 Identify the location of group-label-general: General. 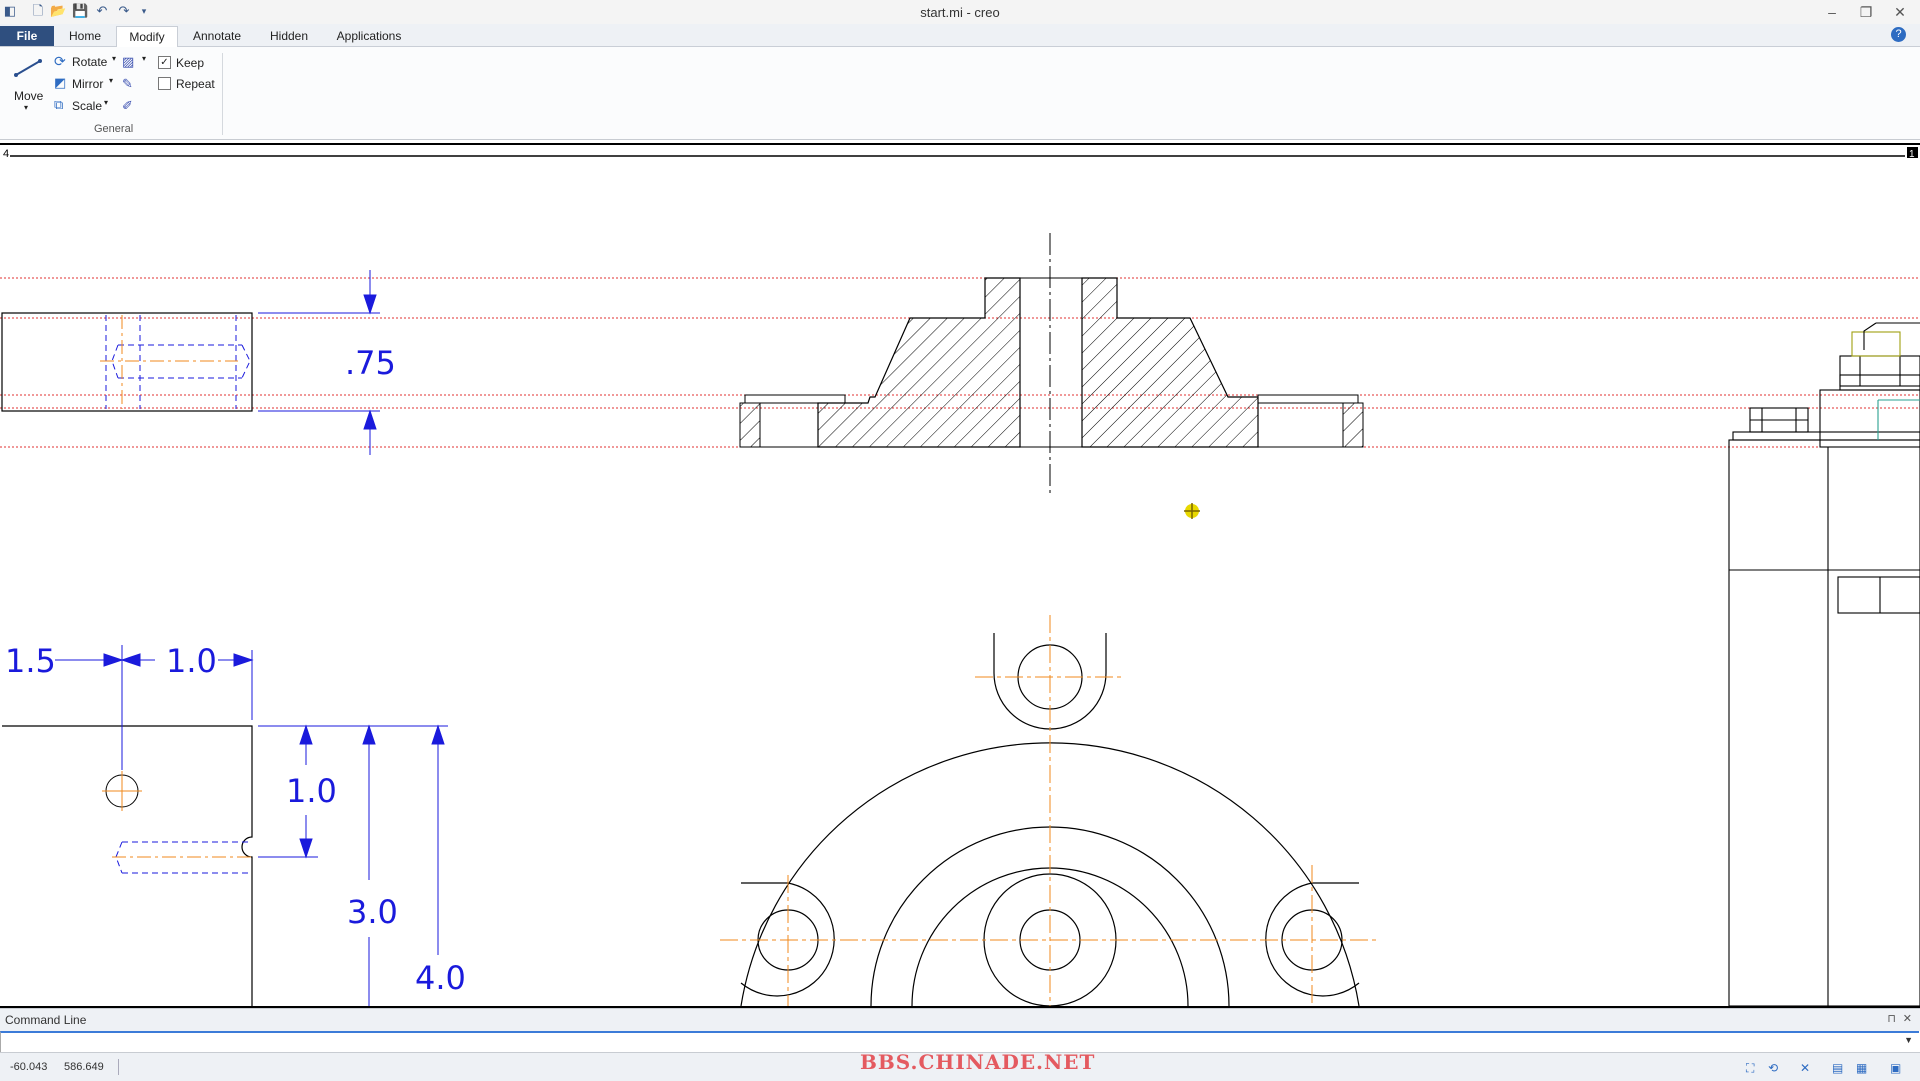
(114, 129).